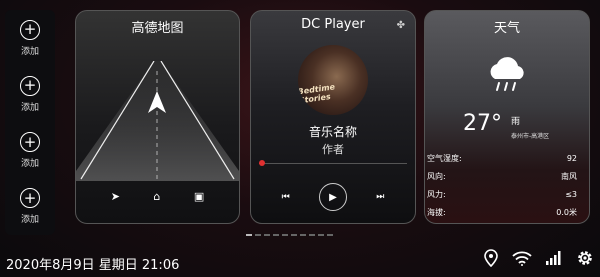 This screenshot has height=277, width=600. What do you see at coordinates (553, 258) in the screenshot?
I see `signal-icon` at bounding box center [553, 258].